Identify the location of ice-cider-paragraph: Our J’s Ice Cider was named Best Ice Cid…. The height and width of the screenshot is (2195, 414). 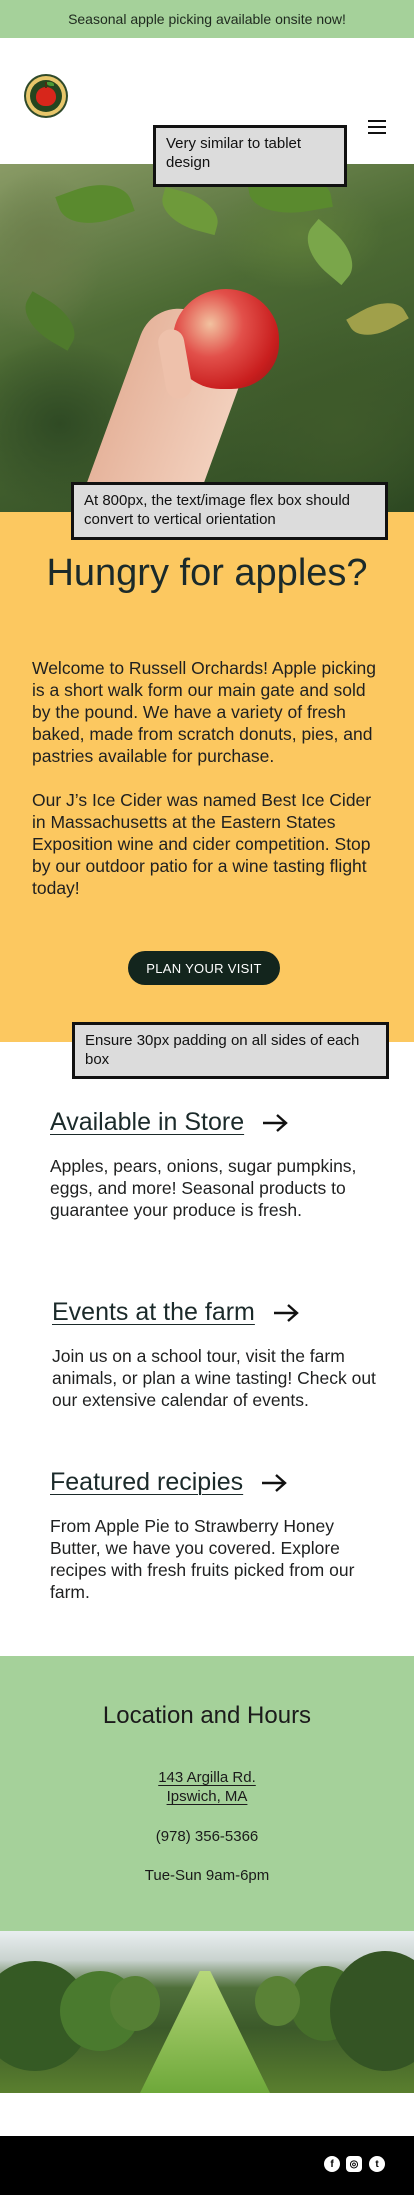
(202, 844).